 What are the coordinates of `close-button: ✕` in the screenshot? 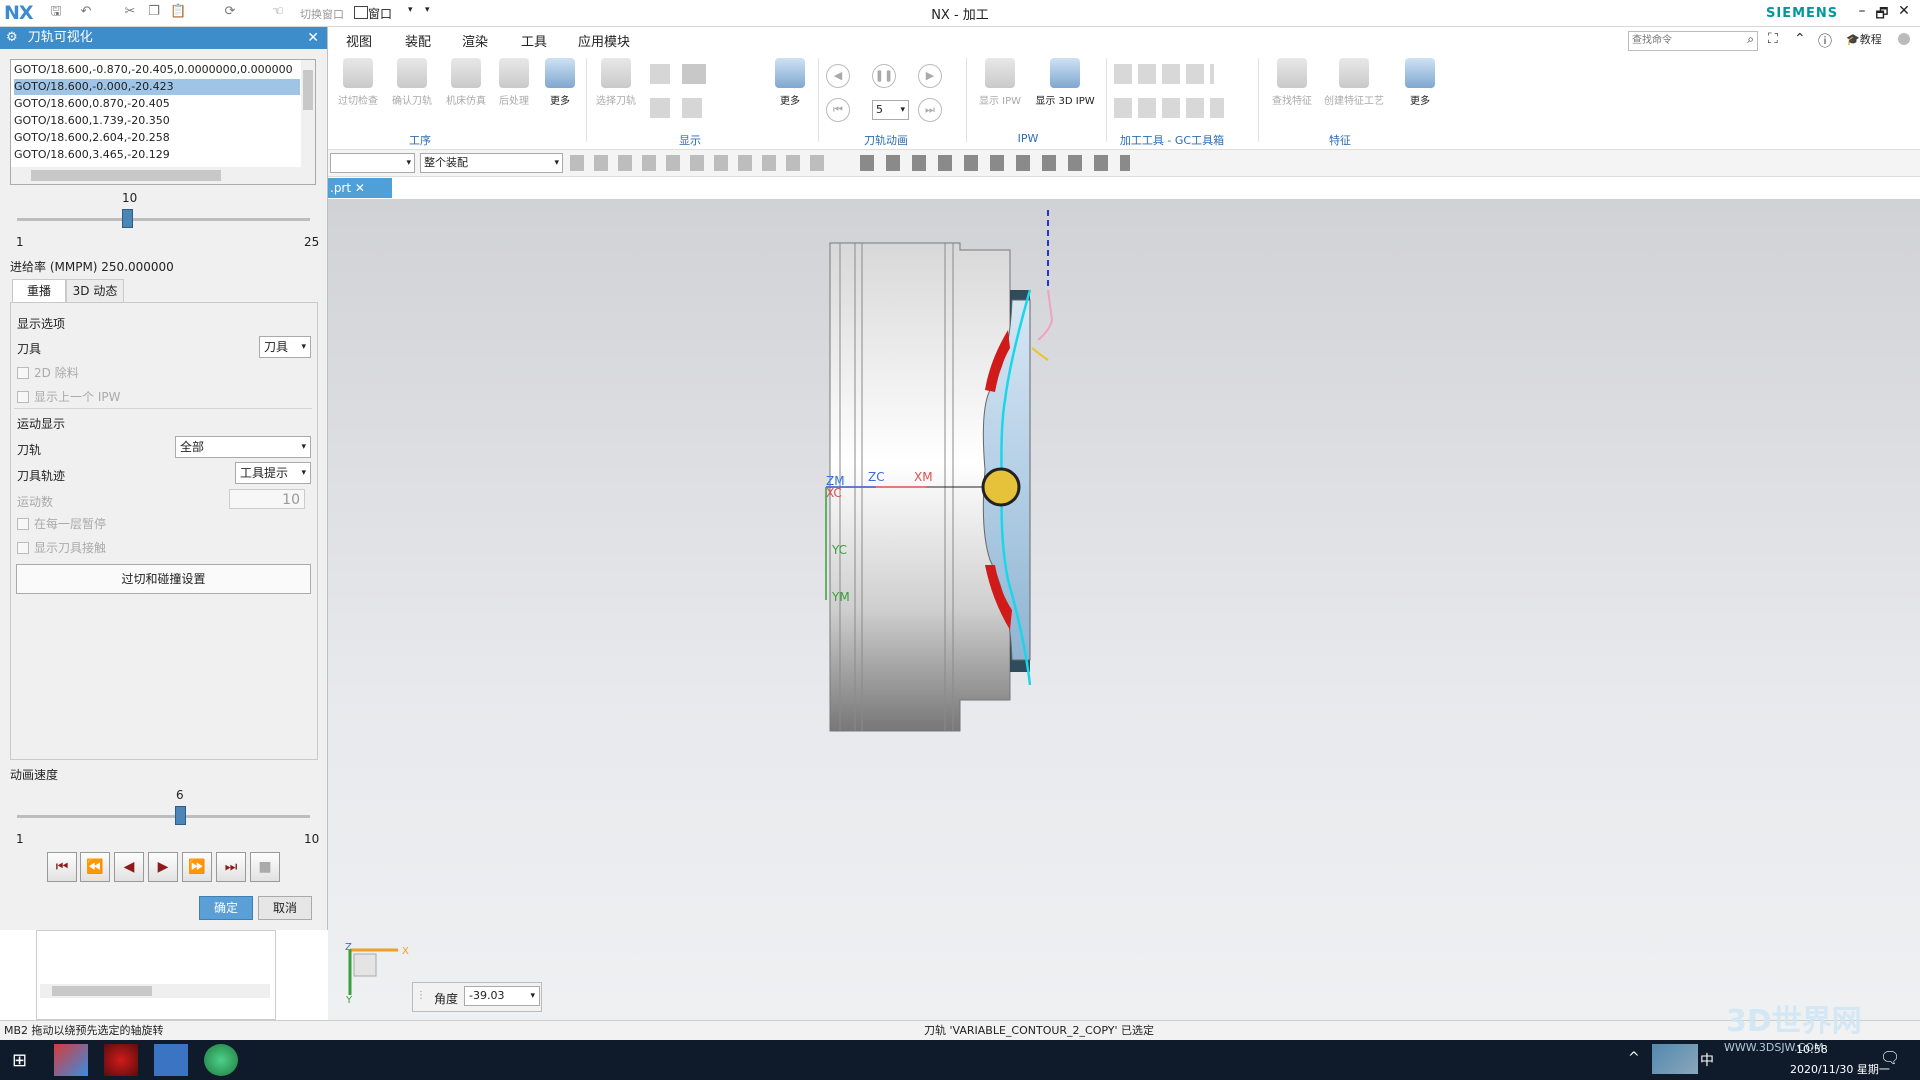 It's located at (1904, 12).